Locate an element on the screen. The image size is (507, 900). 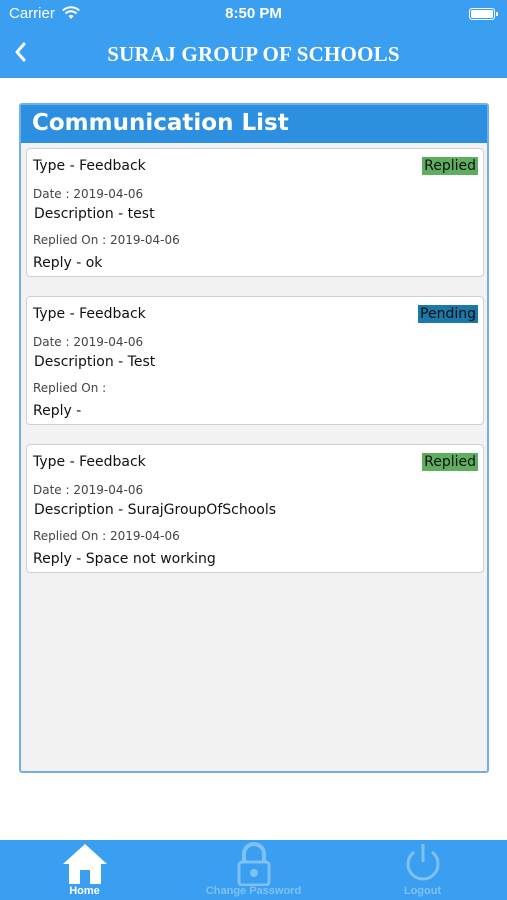
tab-bar: Home Change Password Logout is located at coordinates (253, 870).